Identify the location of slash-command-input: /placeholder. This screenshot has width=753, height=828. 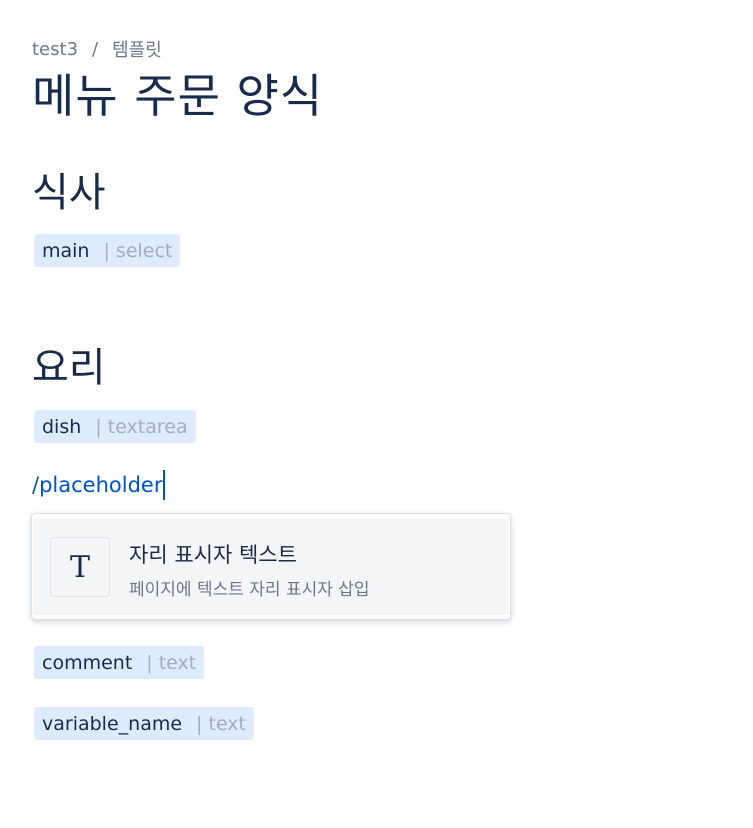
(99, 485).